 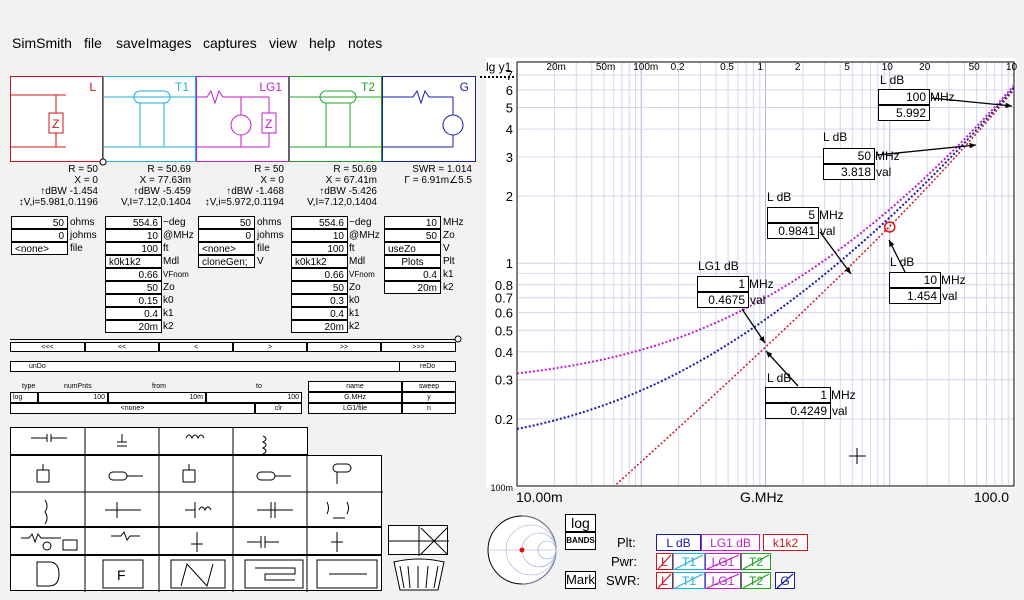 I want to click on bands-button: BANDS, so click(x=580, y=541).